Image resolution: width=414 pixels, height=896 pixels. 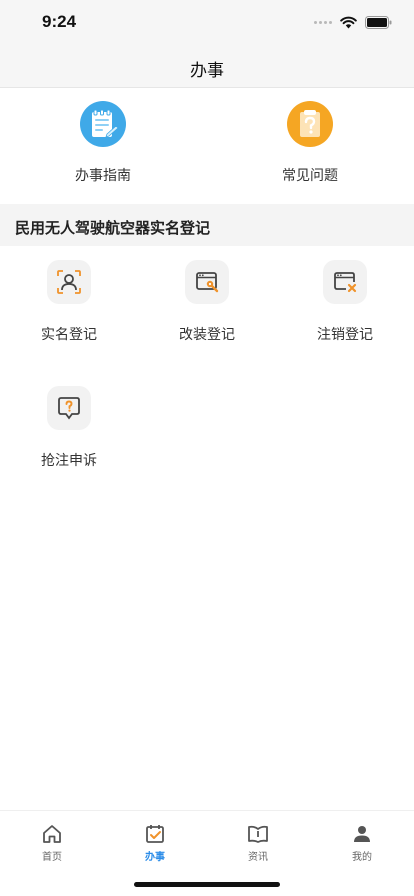 I want to click on quick-entries: 办事指南 常见问题, so click(x=207, y=146).